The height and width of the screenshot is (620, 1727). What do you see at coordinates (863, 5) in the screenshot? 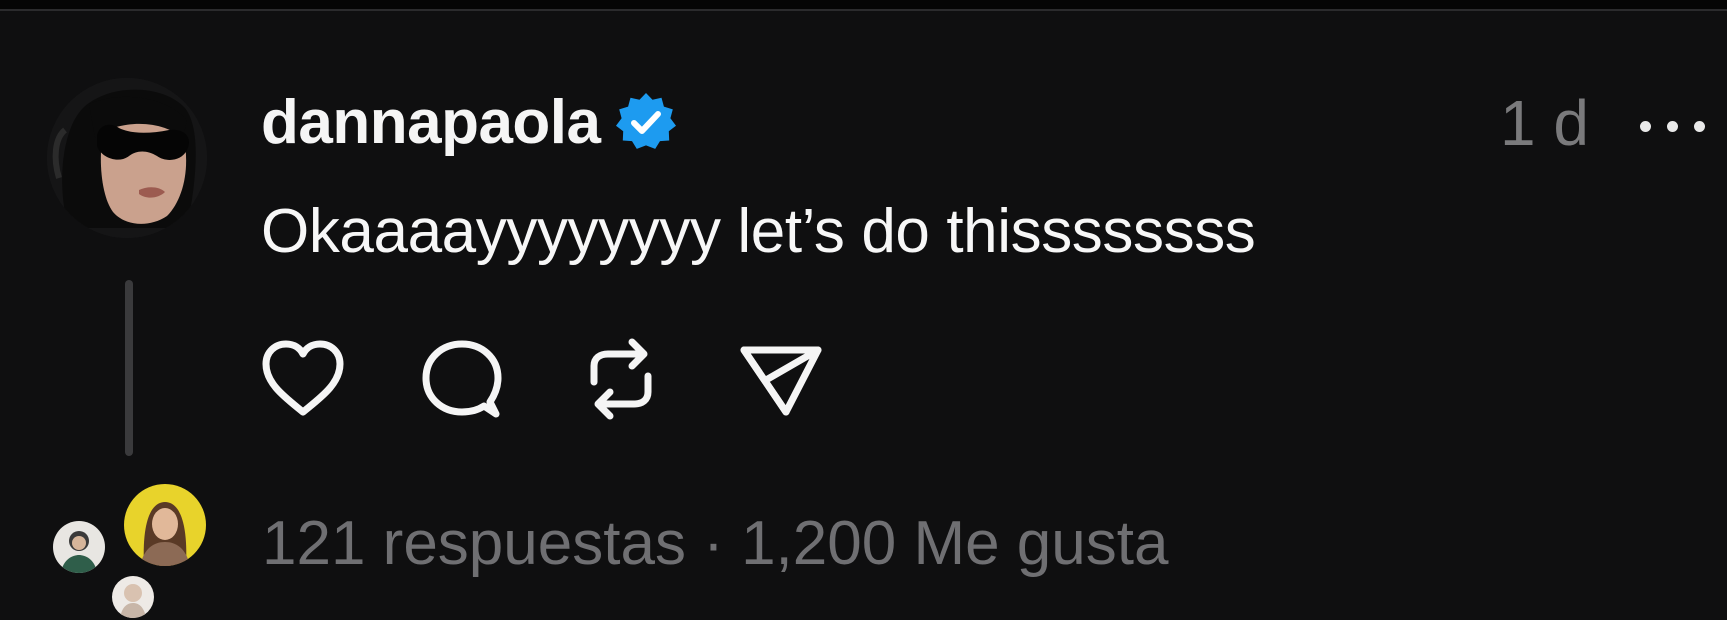
I see `top-divider` at bounding box center [863, 5].